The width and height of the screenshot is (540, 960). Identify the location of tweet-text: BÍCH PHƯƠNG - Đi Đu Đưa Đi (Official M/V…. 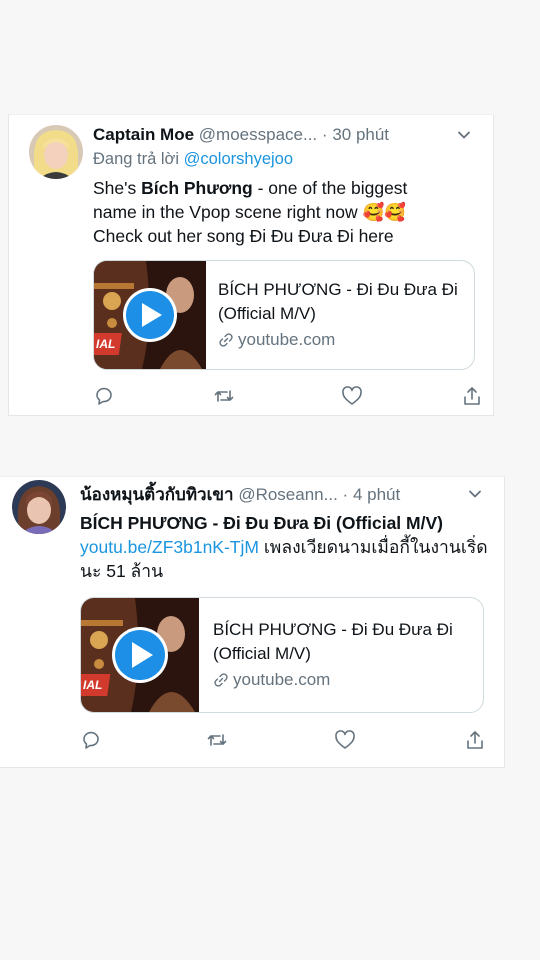
(285, 547).